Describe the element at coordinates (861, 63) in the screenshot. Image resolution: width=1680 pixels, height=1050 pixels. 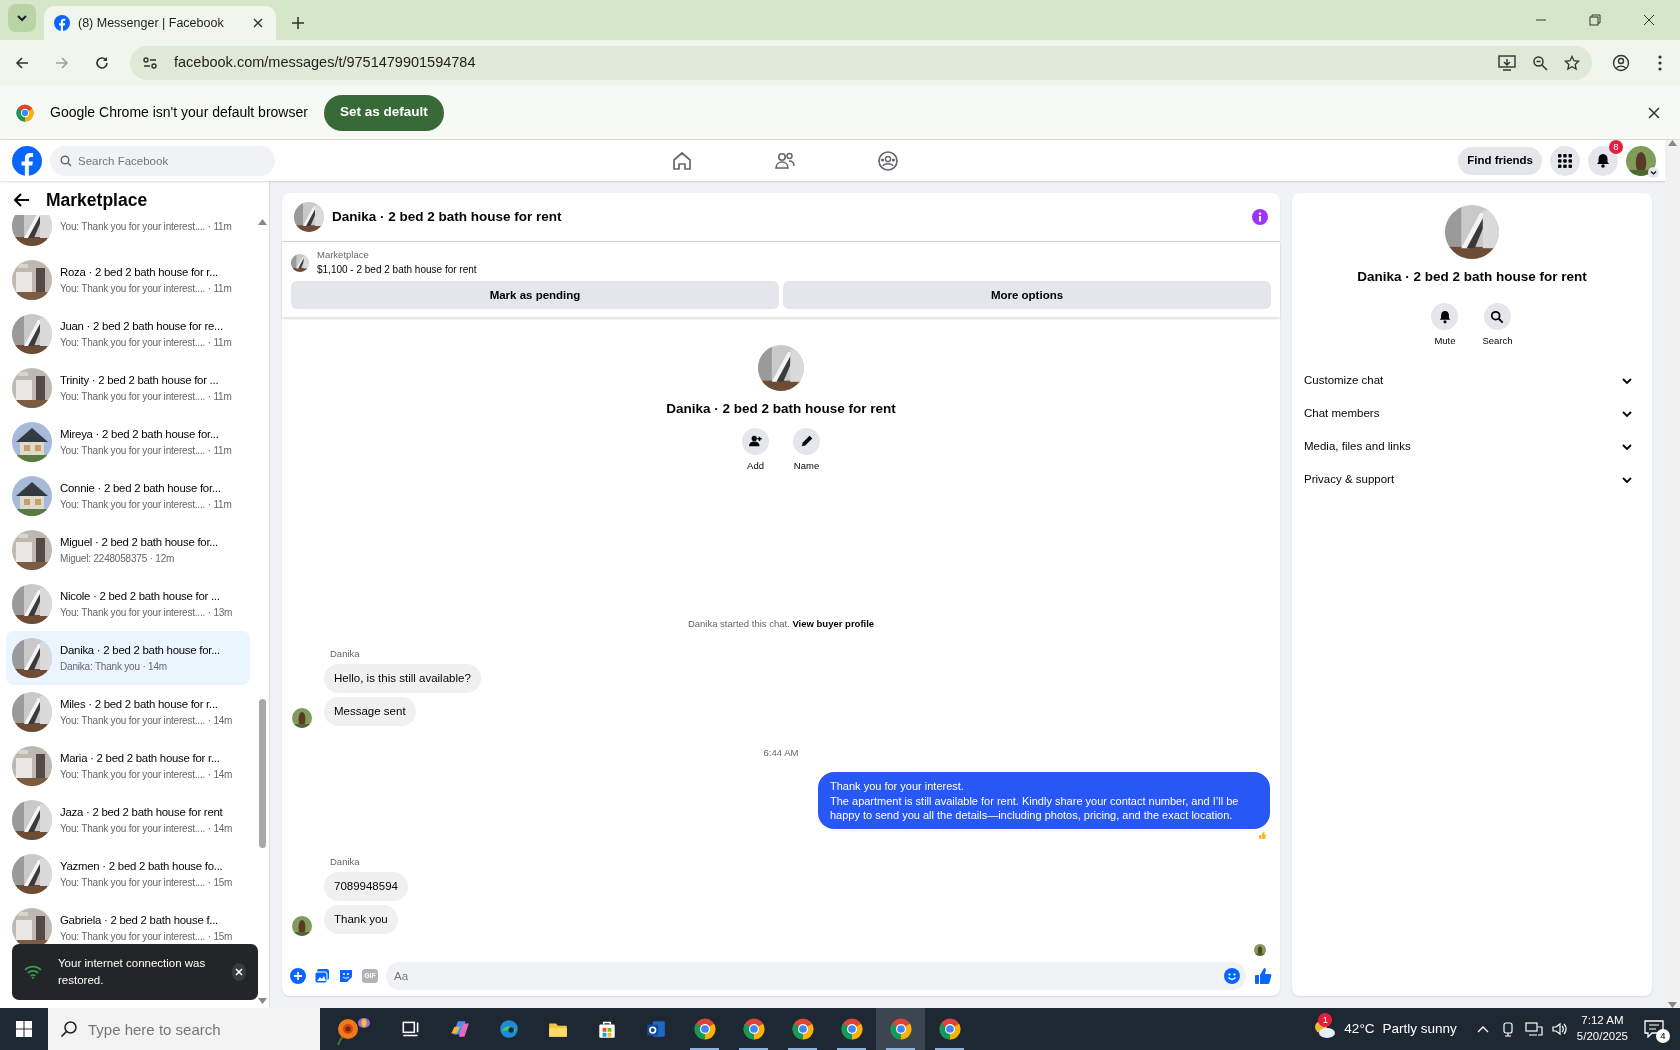
I see `address-bar: facebook.com/messages/t/9751479901594784` at that location.